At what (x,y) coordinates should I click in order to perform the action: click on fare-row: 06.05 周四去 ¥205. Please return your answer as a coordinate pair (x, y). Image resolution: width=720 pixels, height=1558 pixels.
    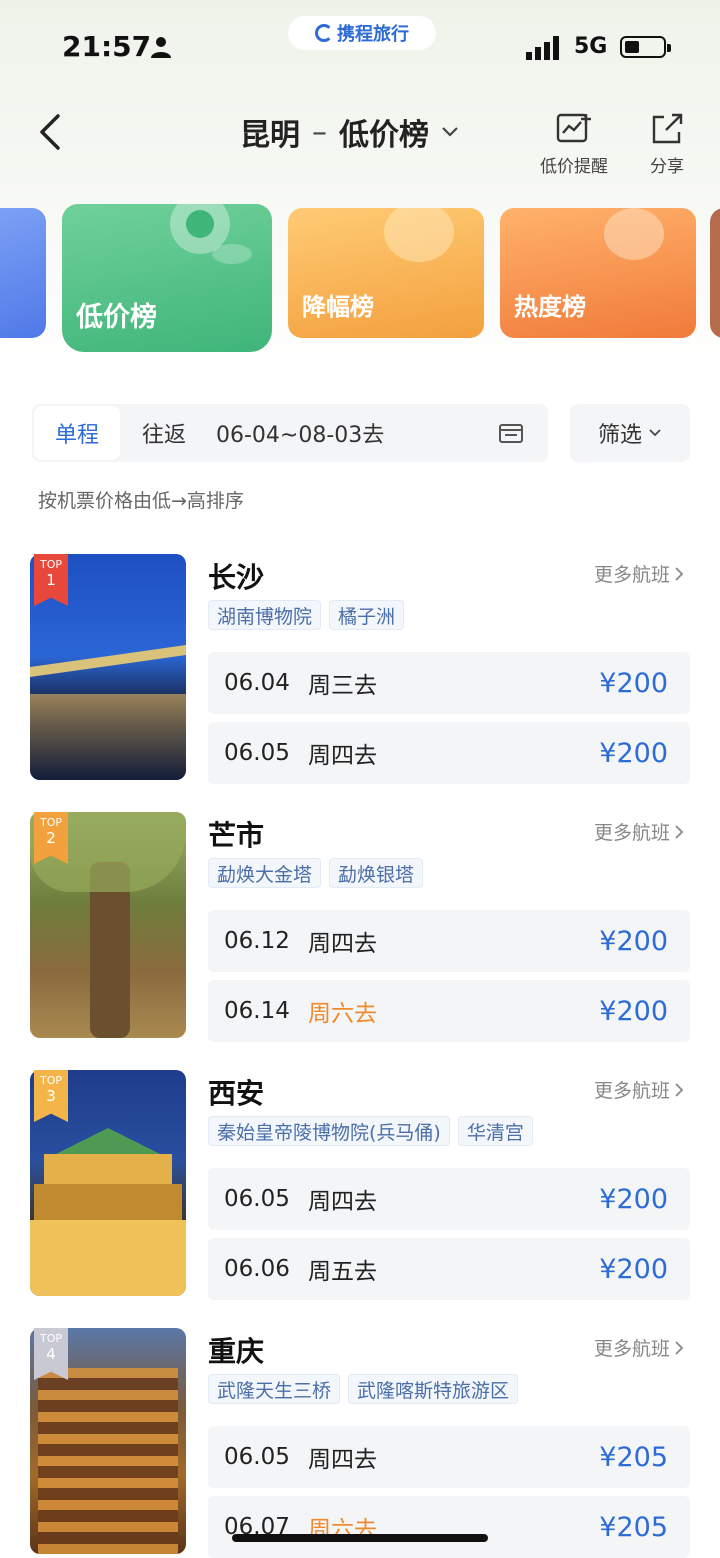
    Looking at the image, I should click on (449, 1457).